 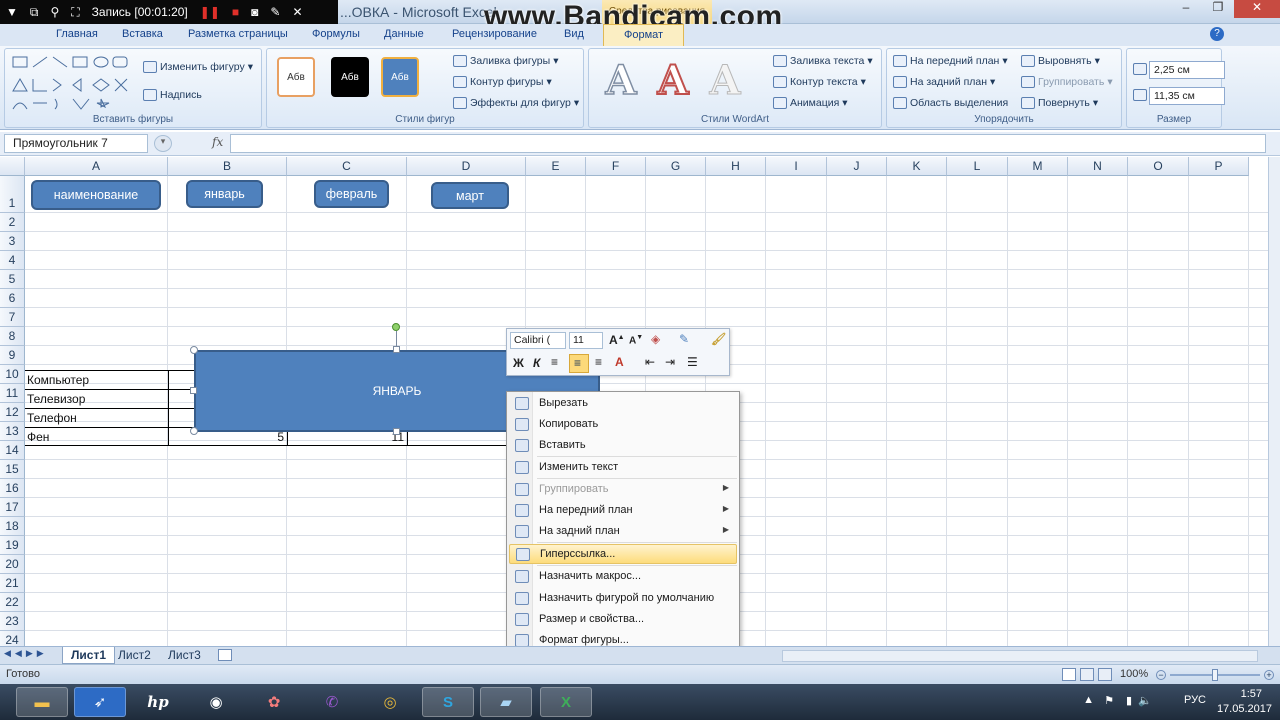 What do you see at coordinates (235, 12) in the screenshot?
I see `stop-icon: ■` at bounding box center [235, 12].